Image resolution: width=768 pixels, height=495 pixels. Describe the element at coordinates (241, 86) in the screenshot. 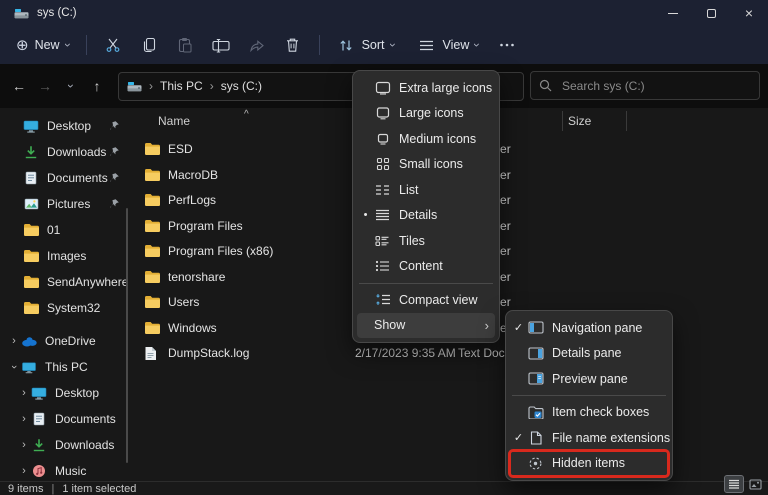

I see `breadcrumb-segment-drive: sys (C:)` at that location.